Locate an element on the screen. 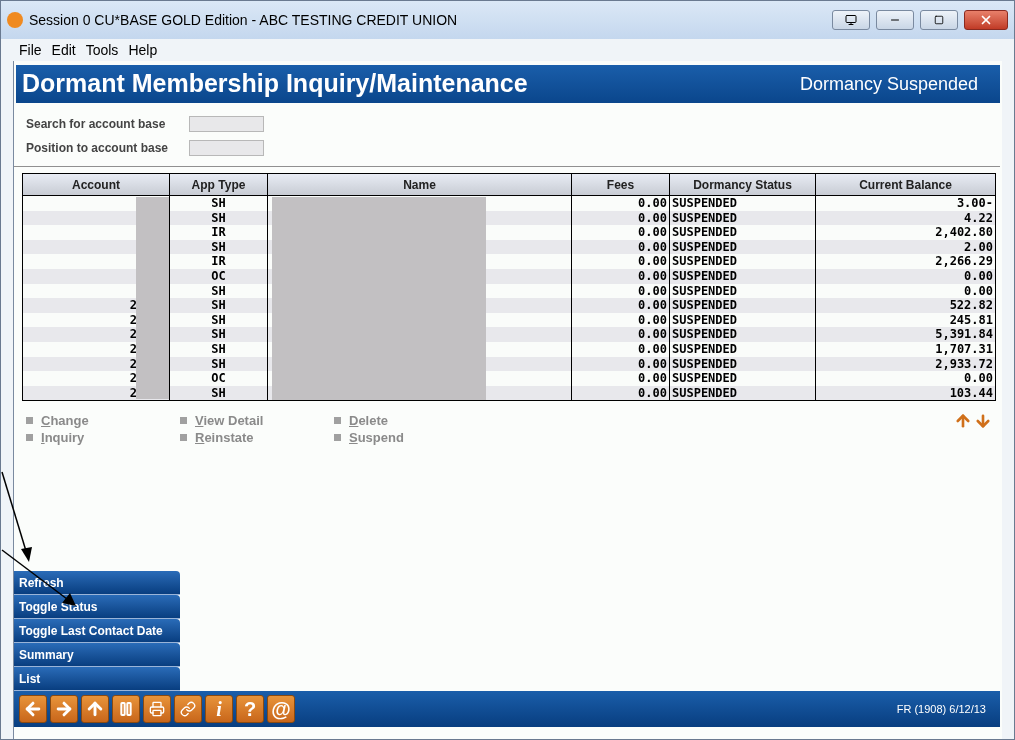 Image resolution: width=1015 pixels, height=740 pixels. scroll-up-button is located at coordinates (963, 420).